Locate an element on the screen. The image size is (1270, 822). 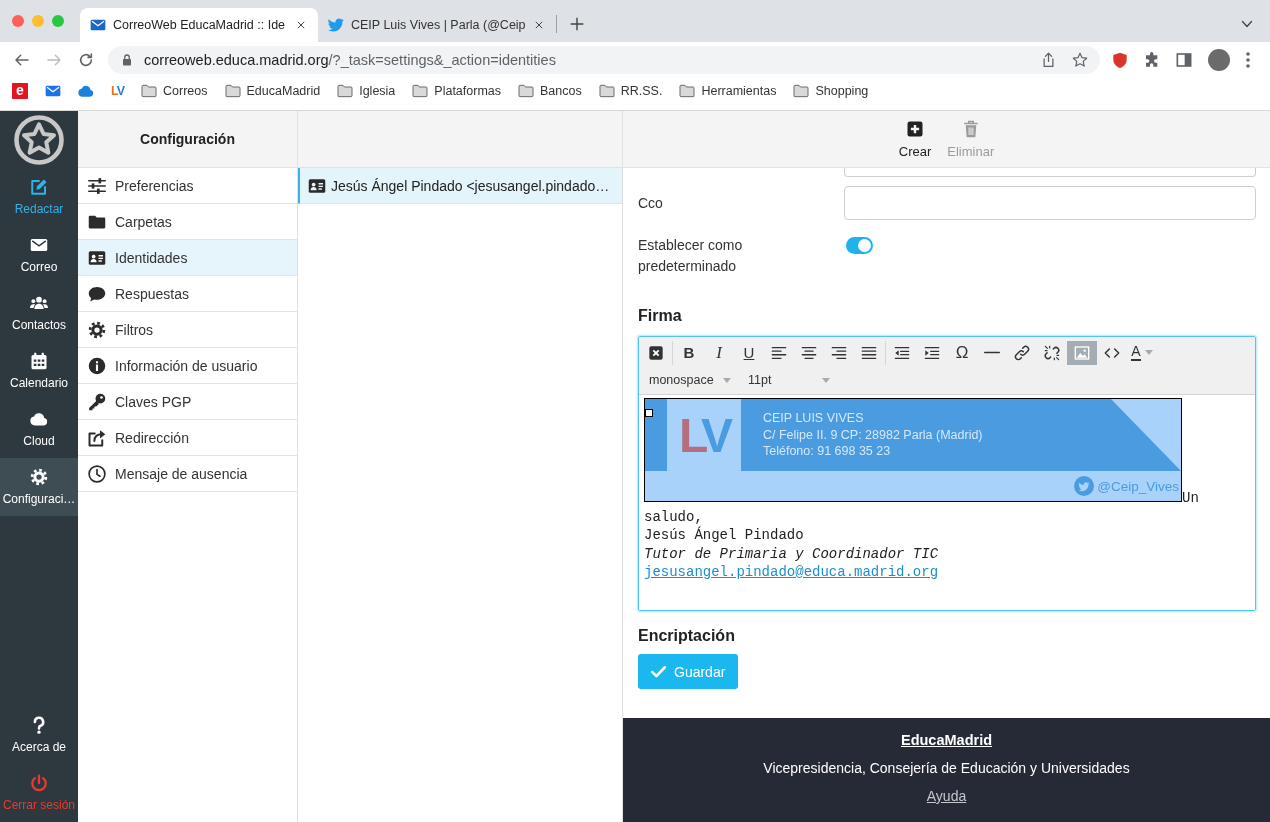
bookmark-folder: Correos is located at coordinates (174, 90).